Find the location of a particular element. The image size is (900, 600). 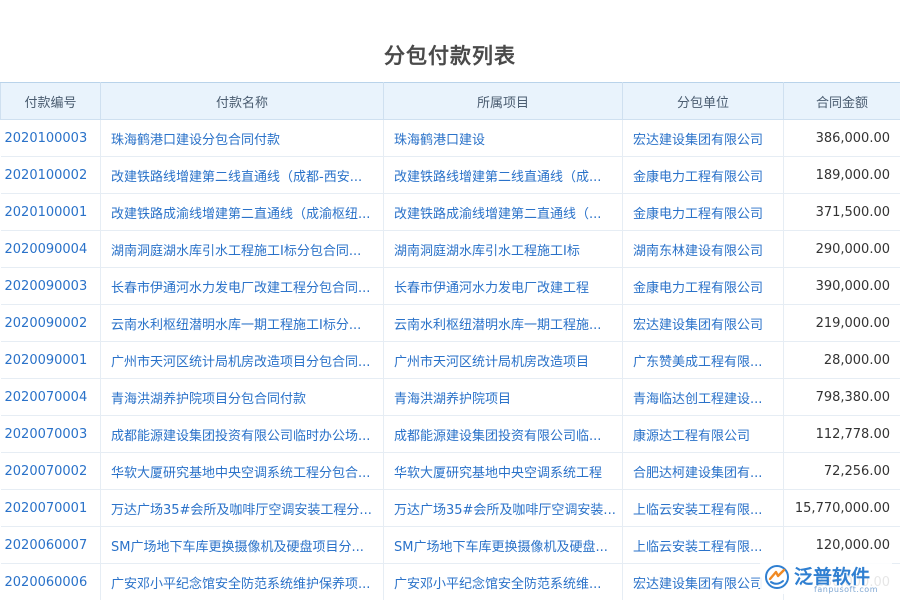

cell-payment-name: 珠海鹤港口建设分包合同付款 is located at coordinates (242, 138).